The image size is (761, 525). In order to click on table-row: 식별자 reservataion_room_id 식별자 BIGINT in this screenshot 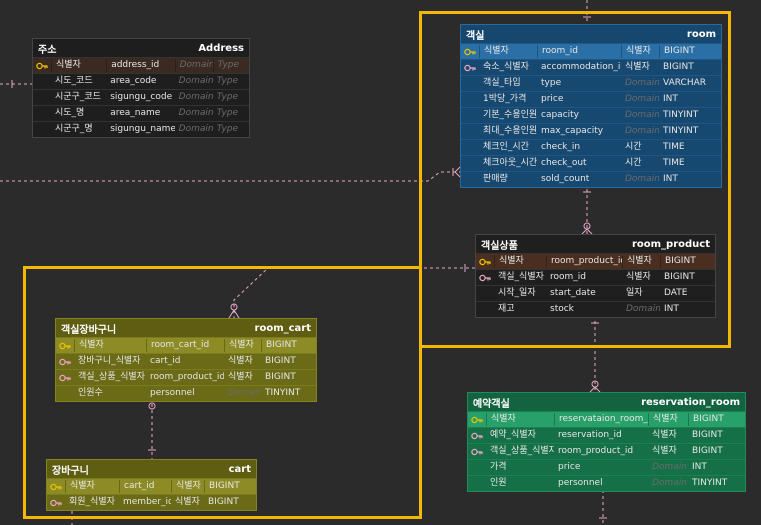, I will do `click(606, 419)`.